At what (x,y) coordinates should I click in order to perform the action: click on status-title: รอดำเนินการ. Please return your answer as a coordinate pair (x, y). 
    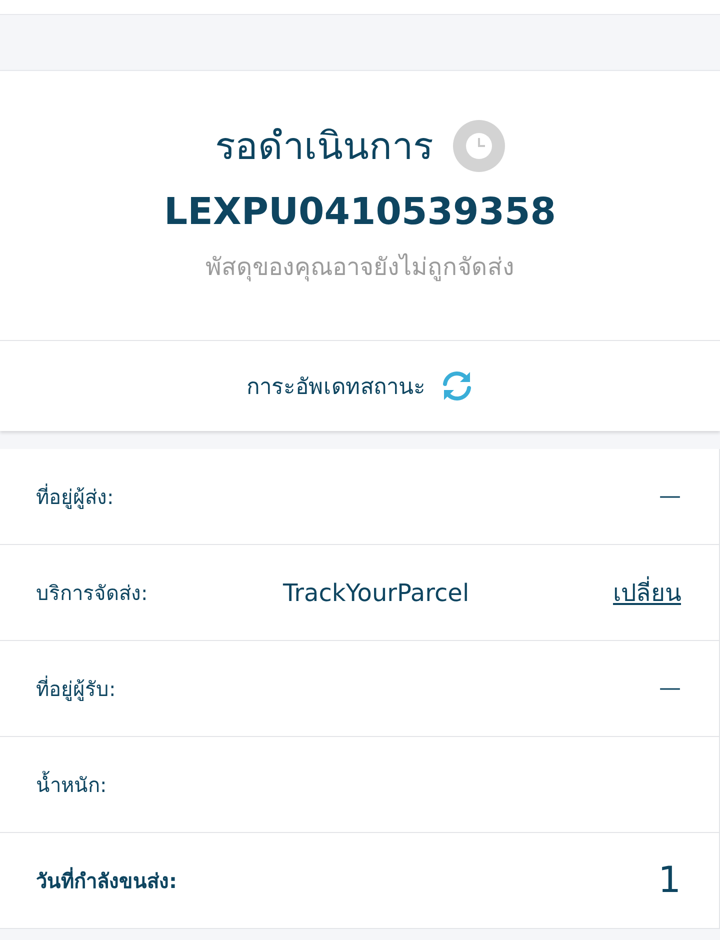
    Looking at the image, I should click on (324, 146).